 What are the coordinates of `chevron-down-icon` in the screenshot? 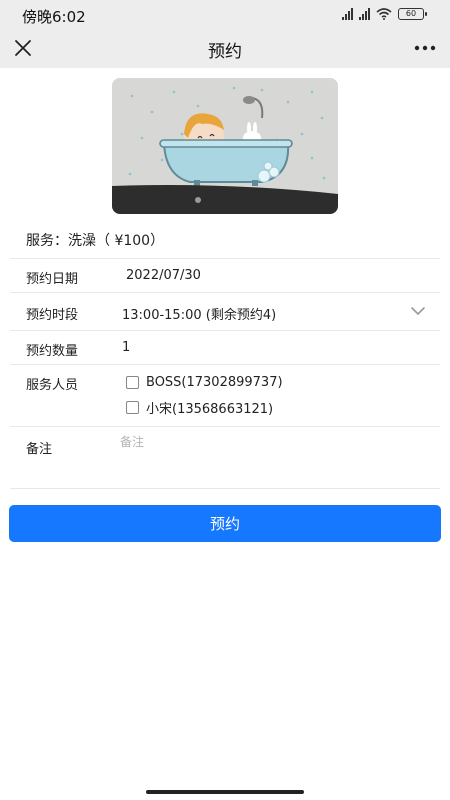 It's located at (418, 311).